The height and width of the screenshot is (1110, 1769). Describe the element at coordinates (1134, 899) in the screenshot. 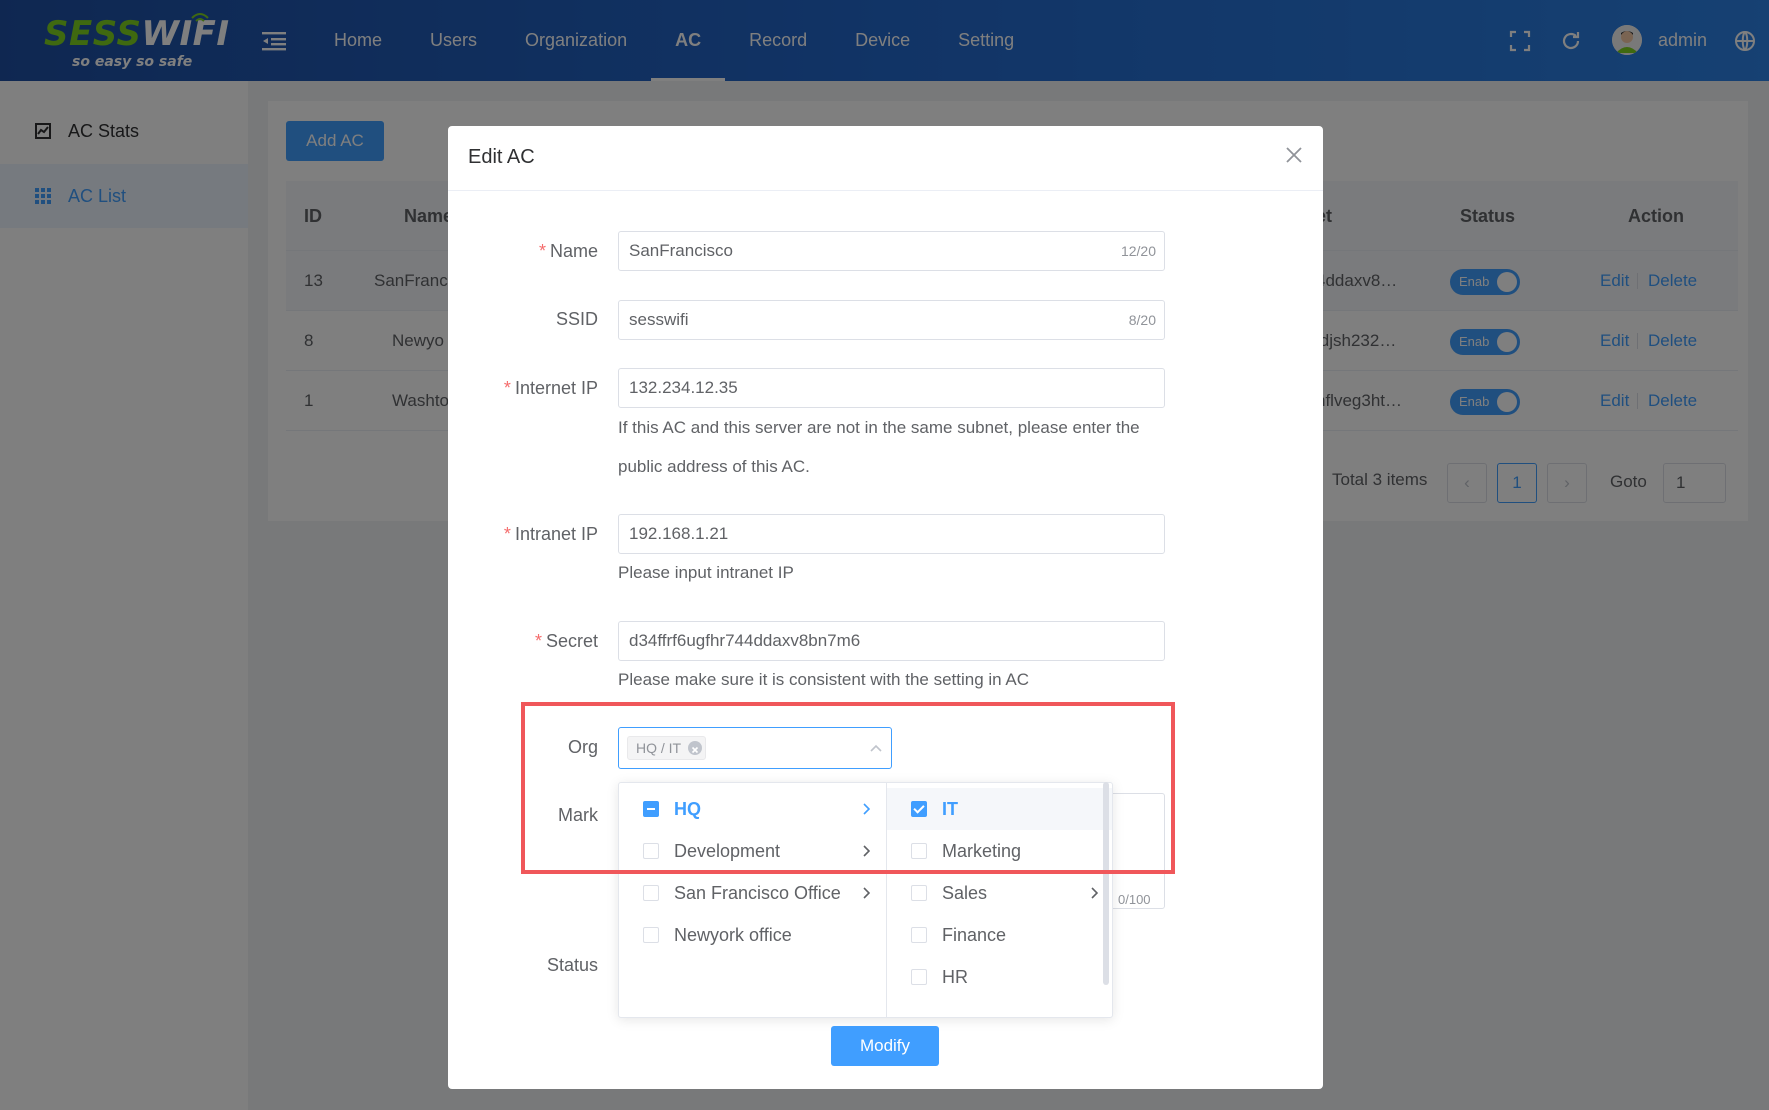

I see `mark-char-count: 0/100` at that location.